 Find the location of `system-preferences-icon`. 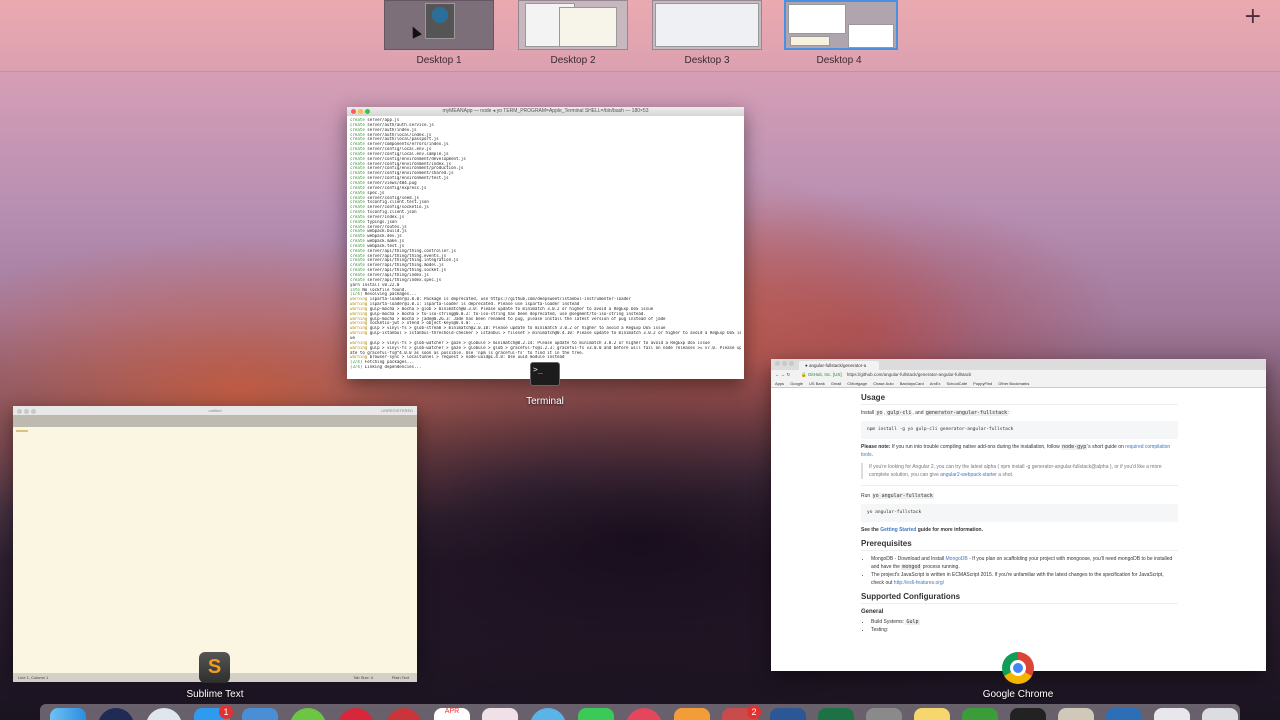

system-preferences-icon is located at coordinates (884, 714).